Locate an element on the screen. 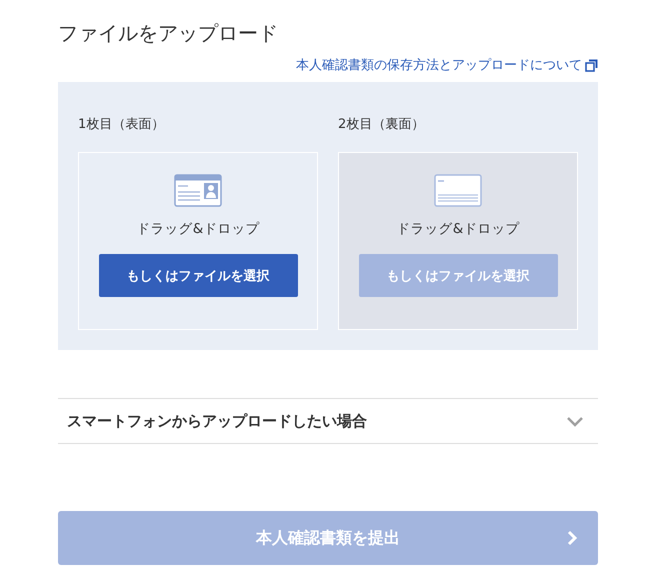 The image size is (647, 587). new-window-icon is located at coordinates (591, 65).